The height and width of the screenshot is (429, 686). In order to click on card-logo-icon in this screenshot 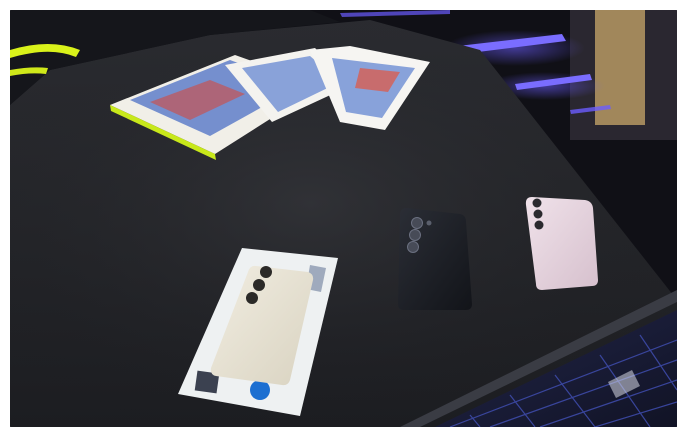, I will do `click(260, 390)`.